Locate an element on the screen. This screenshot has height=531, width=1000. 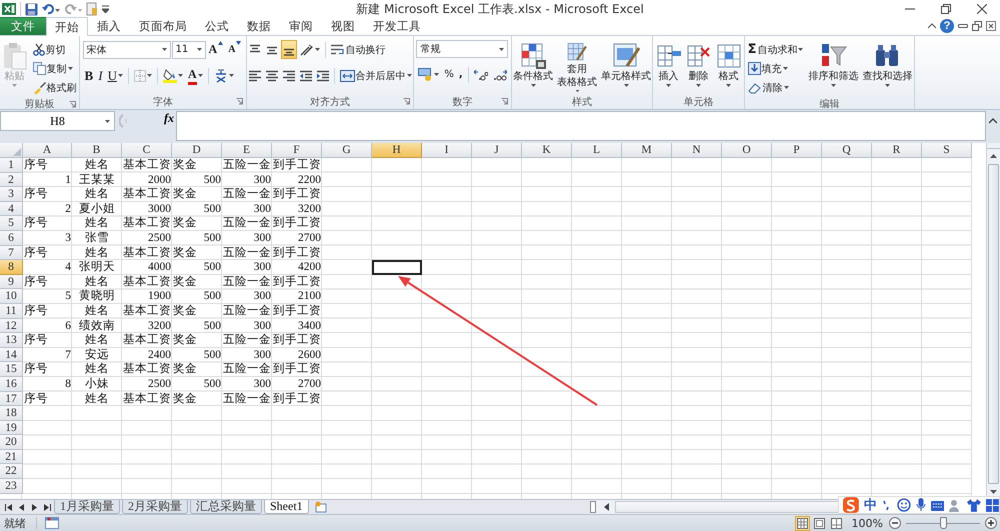
grow-font-button: A is located at coordinates (216, 49).